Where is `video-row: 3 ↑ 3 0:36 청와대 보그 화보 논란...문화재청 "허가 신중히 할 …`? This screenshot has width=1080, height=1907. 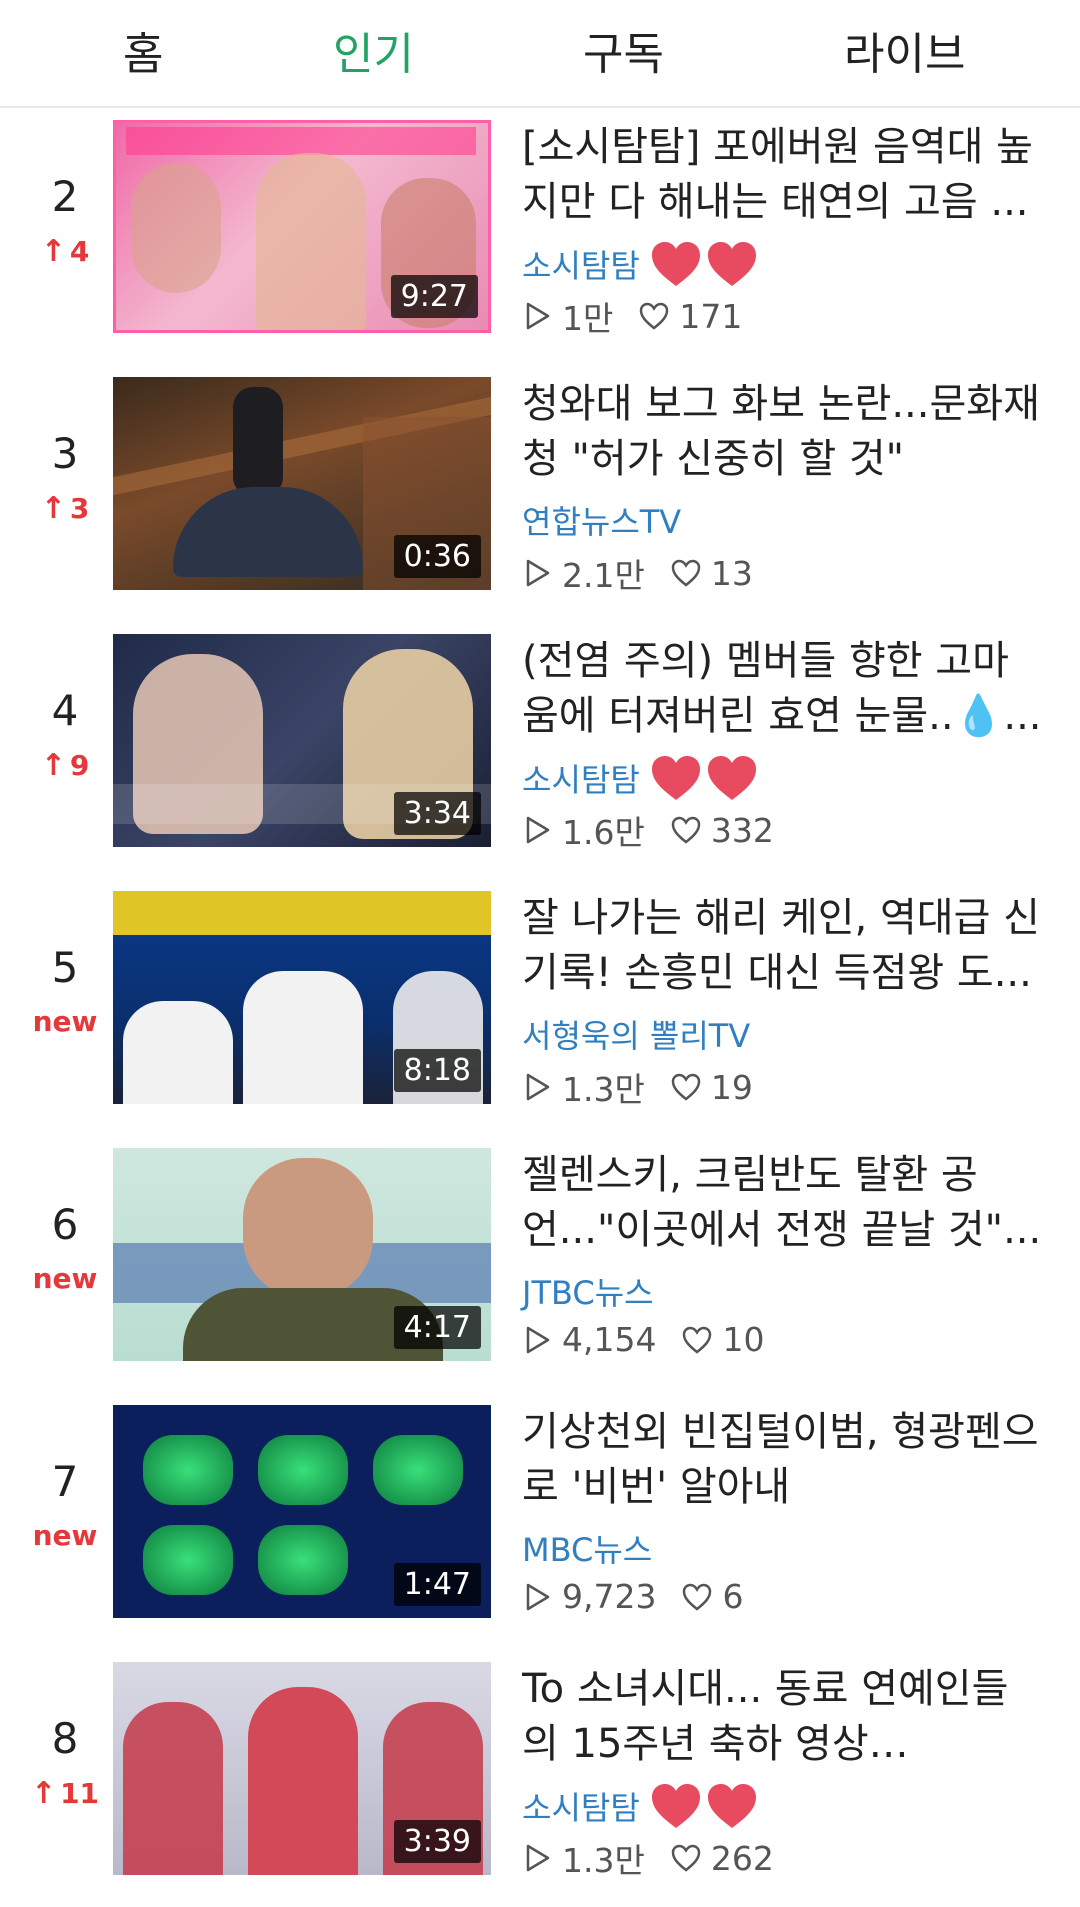
video-row: 3 ↑ 3 0:36 청와대 보그 화보 논란...문화재청 "허가 신중히 할 … is located at coordinates (540, 493).